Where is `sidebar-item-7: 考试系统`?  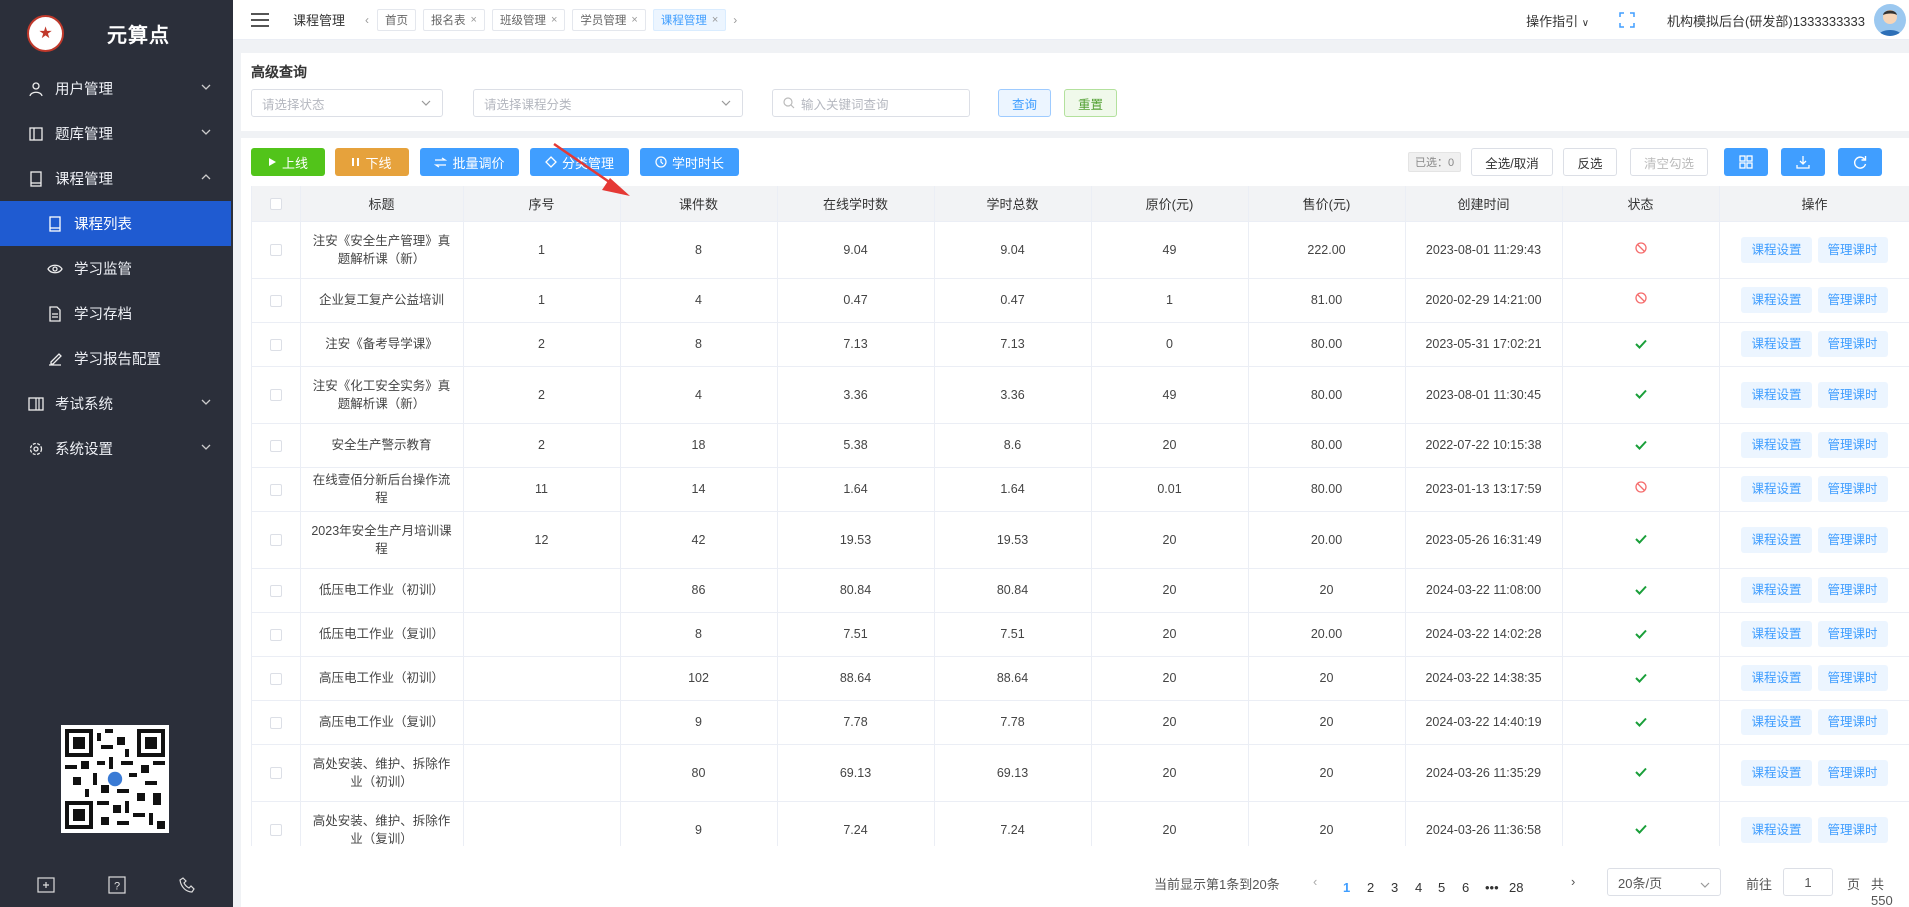
sidebar-item-7: 考试系统 is located at coordinates (116, 403).